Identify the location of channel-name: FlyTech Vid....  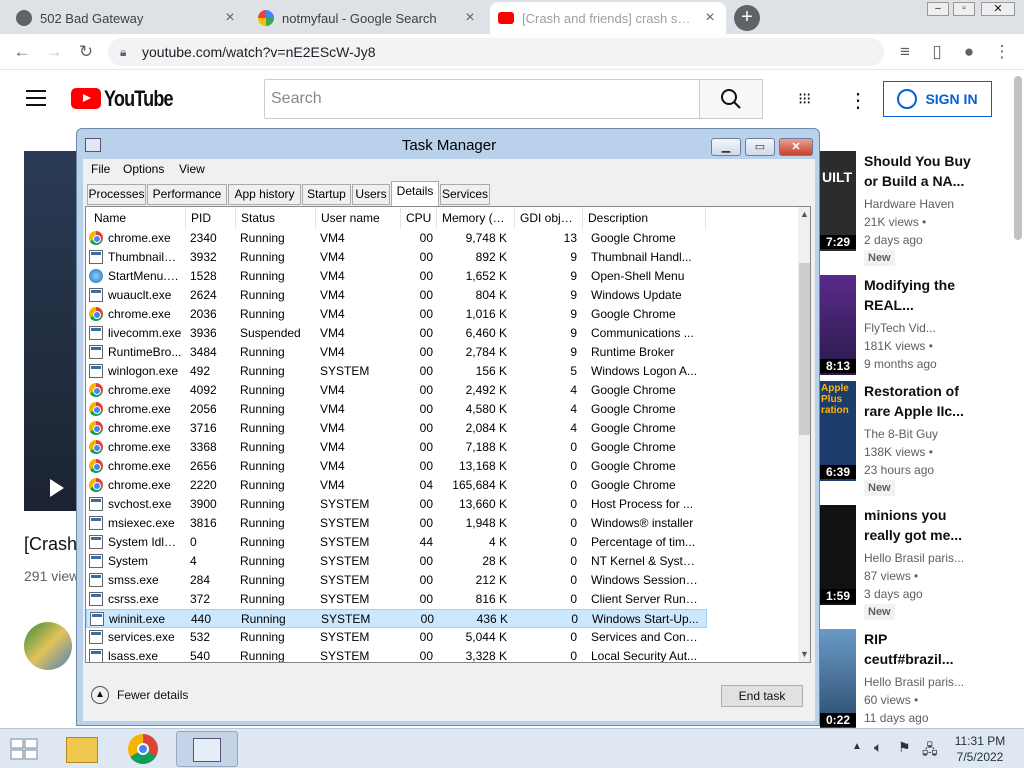
(921, 328).